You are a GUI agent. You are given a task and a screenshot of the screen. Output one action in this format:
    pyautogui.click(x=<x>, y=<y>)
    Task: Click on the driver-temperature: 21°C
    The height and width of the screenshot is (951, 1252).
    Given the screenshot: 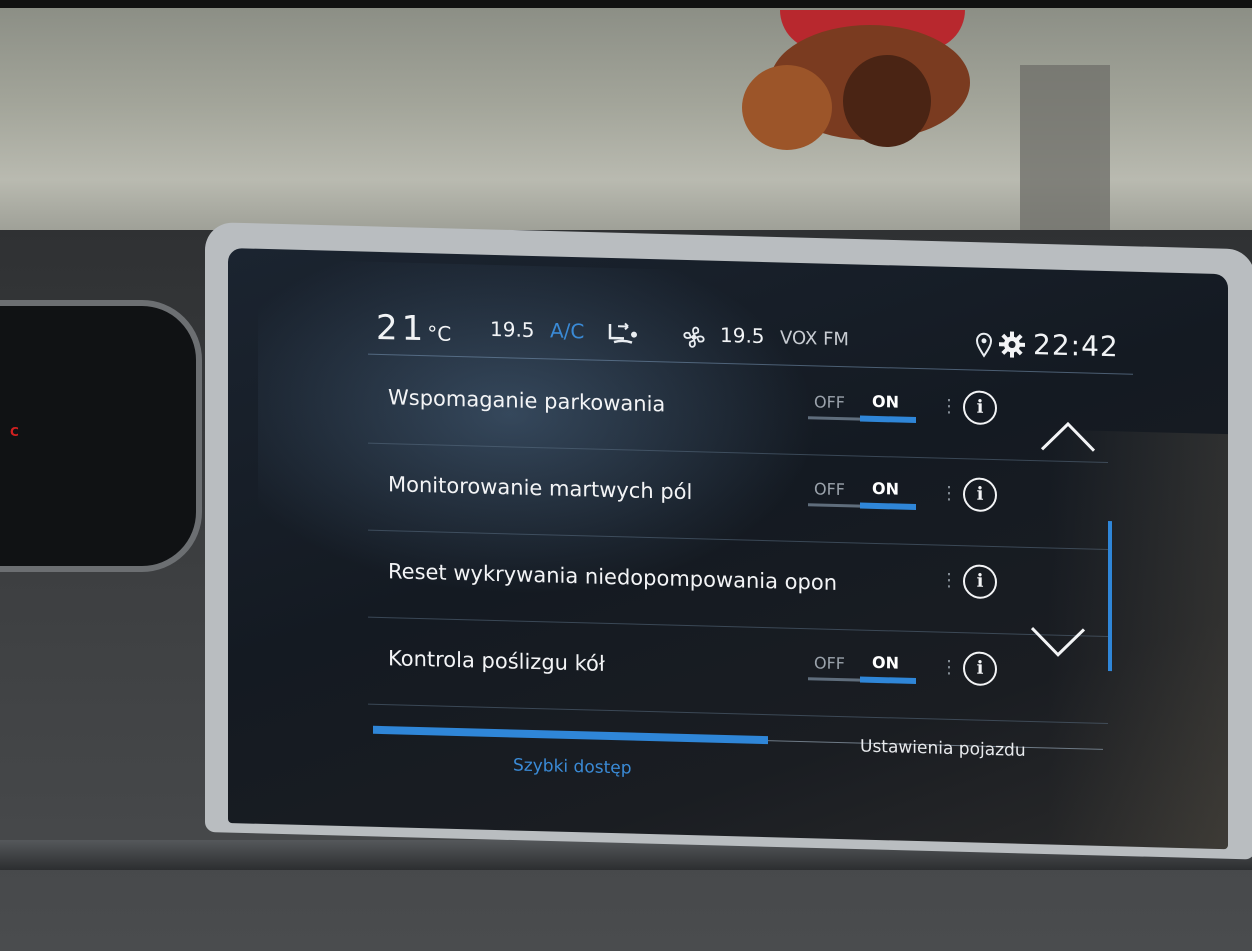 What is the action you would take?
    pyautogui.click(x=413, y=329)
    